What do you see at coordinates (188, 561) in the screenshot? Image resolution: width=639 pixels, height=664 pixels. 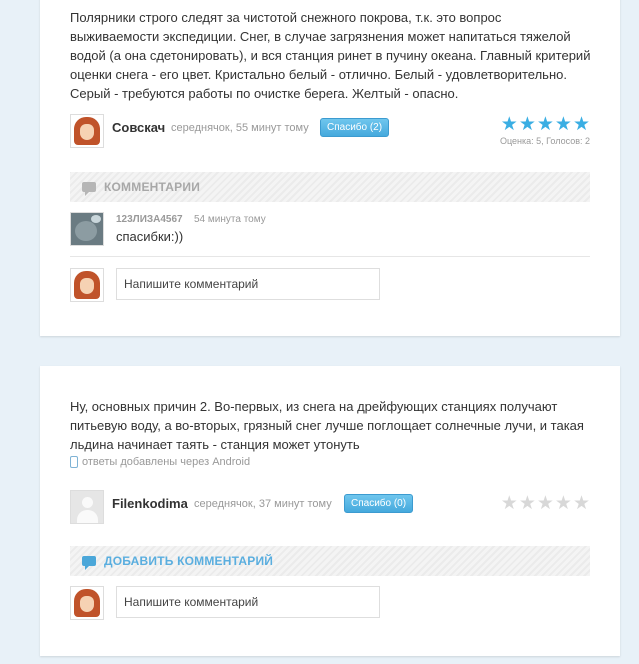 I see `add-comment-link: ДОБАВИТЬ КОММЕНТАРИЙ` at bounding box center [188, 561].